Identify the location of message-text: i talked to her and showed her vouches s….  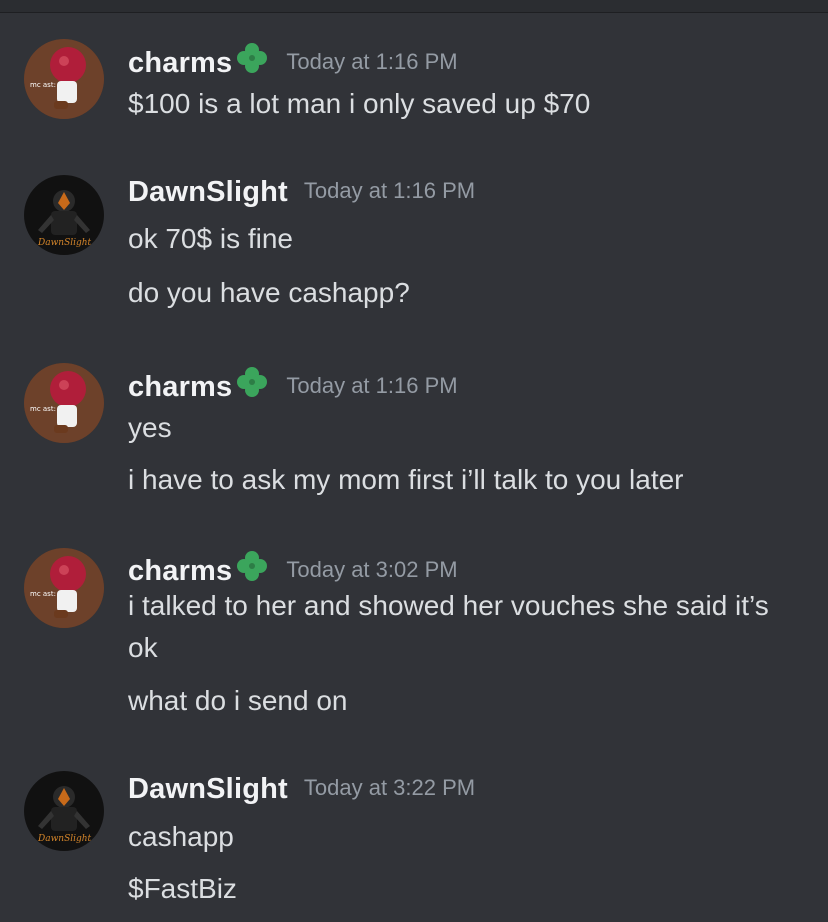
(448, 626).